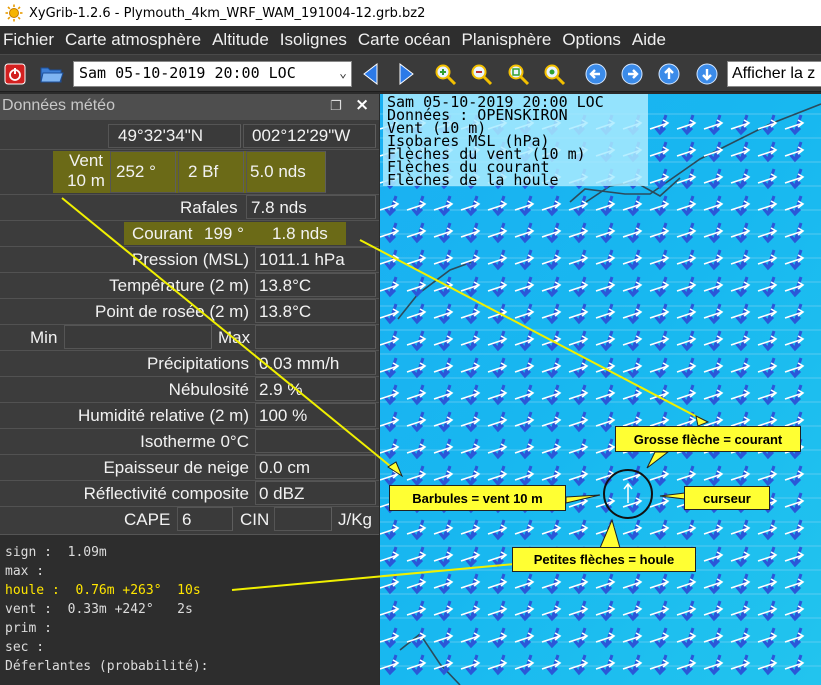 Image resolution: width=821 pixels, height=685 pixels. Describe the element at coordinates (135, 40) in the screenshot. I see `menu-carte-atmosphere: Carte atmosphère` at that location.